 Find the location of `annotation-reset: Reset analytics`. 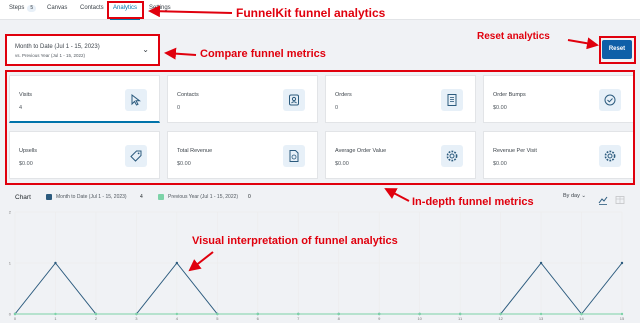

annotation-reset: Reset analytics is located at coordinates (513, 36).